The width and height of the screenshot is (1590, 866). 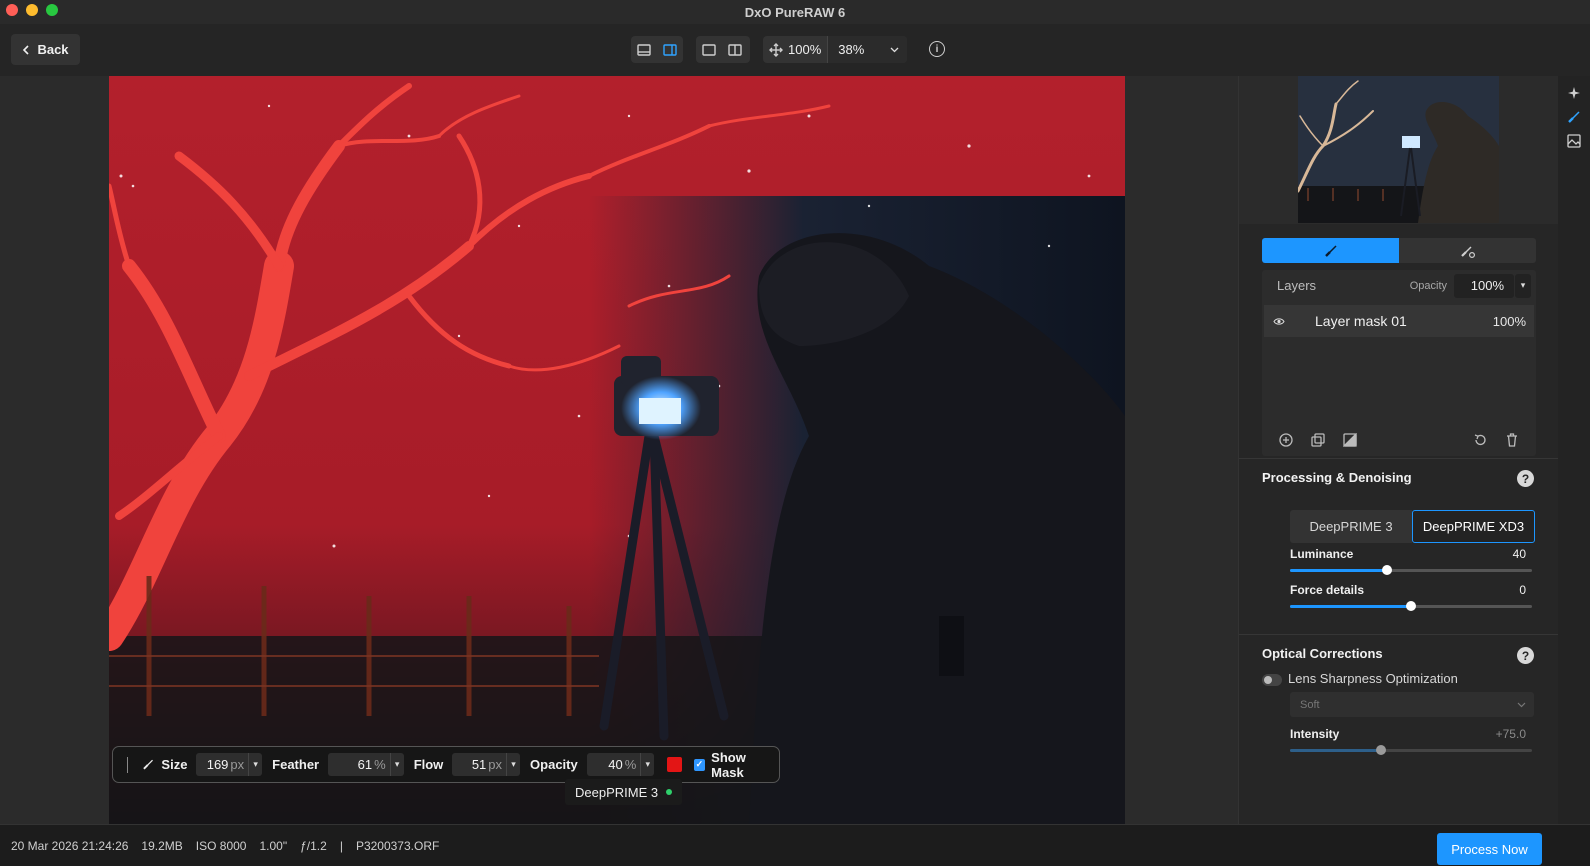 I want to click on layer-item: Layer mask 01 100%, so click(x=1399, y=321).